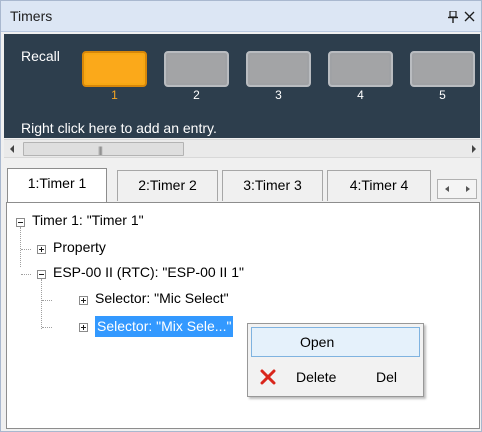 The image size is (482, 432). What do you see at coordinates (196, 95) in the screenshot?
I see `recall-slot-number: 2` at bounding box center [196, 95].